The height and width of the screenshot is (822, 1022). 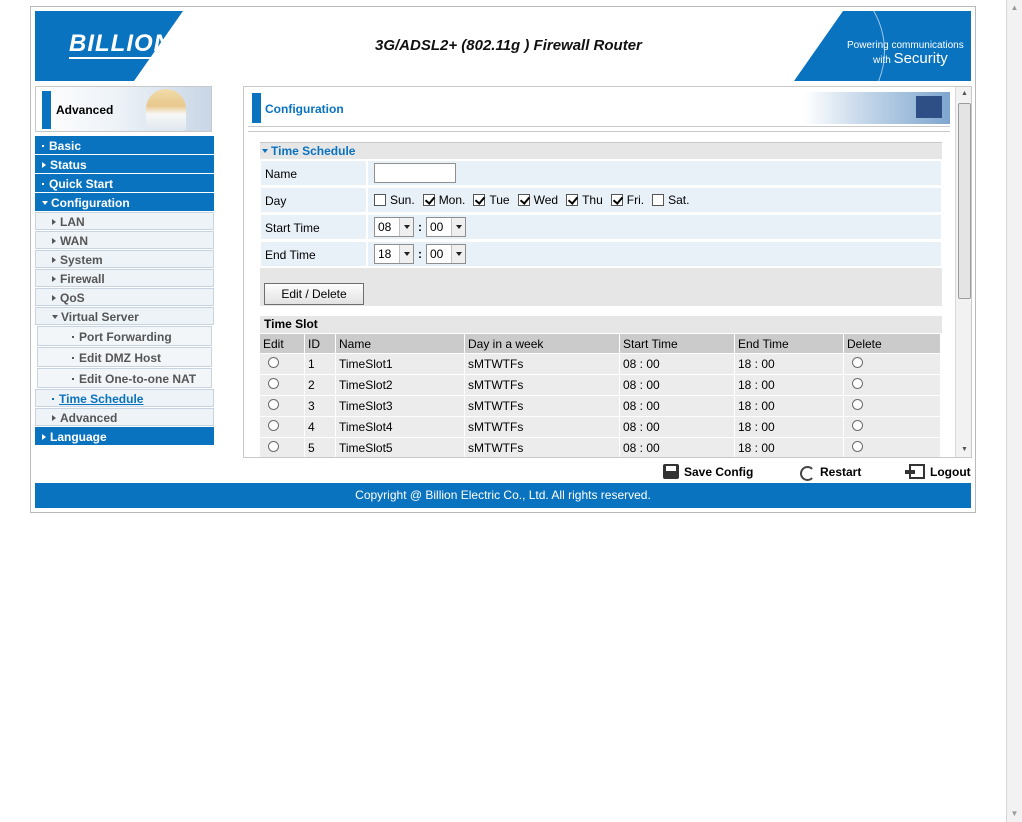 What do you see at coordinates (491, 200) in the screenshot?
I see `day-checkbox-tue: Tue` at bounding box center [491, 200].